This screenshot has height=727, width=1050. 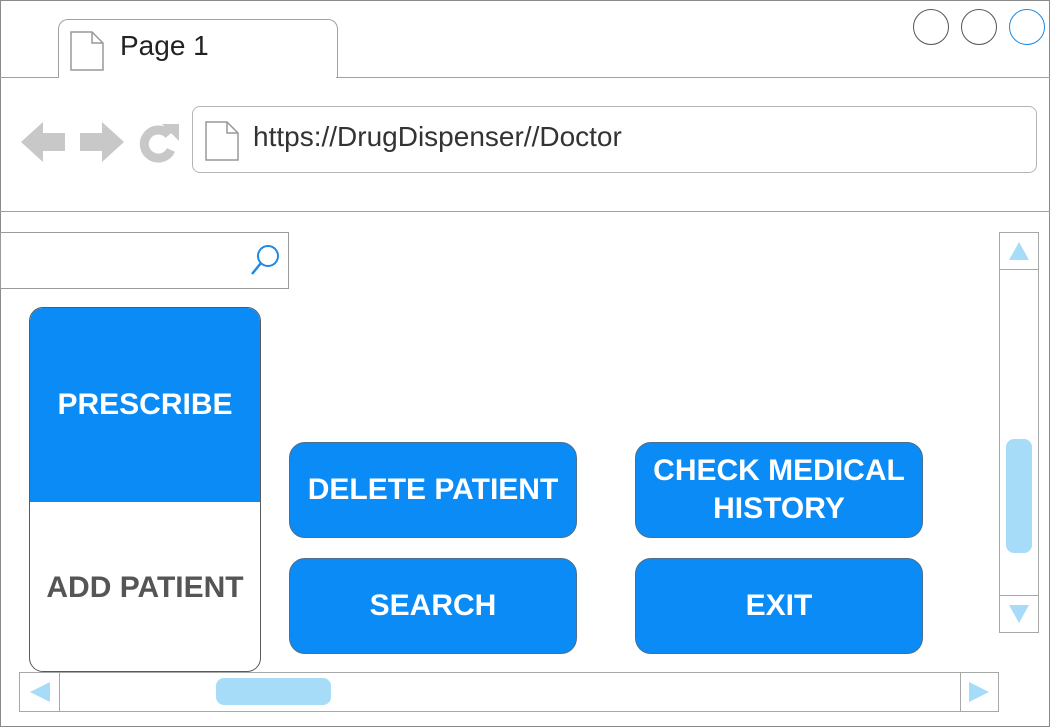 I want to click on tab-add-patient: ADD PATIENT, so click(x=145, y=586).